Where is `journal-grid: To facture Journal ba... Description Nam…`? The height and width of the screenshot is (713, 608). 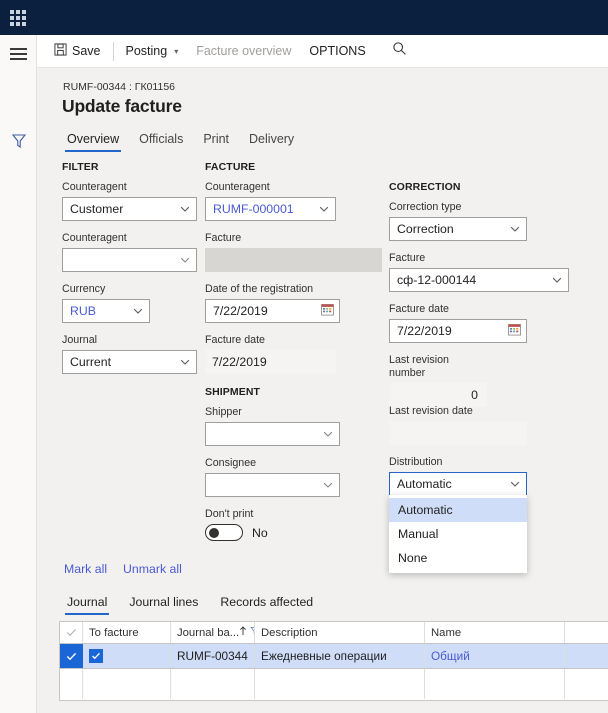
journal-grid: To facture Journal ba... Description Nam… is located at coordinates (333, 661).